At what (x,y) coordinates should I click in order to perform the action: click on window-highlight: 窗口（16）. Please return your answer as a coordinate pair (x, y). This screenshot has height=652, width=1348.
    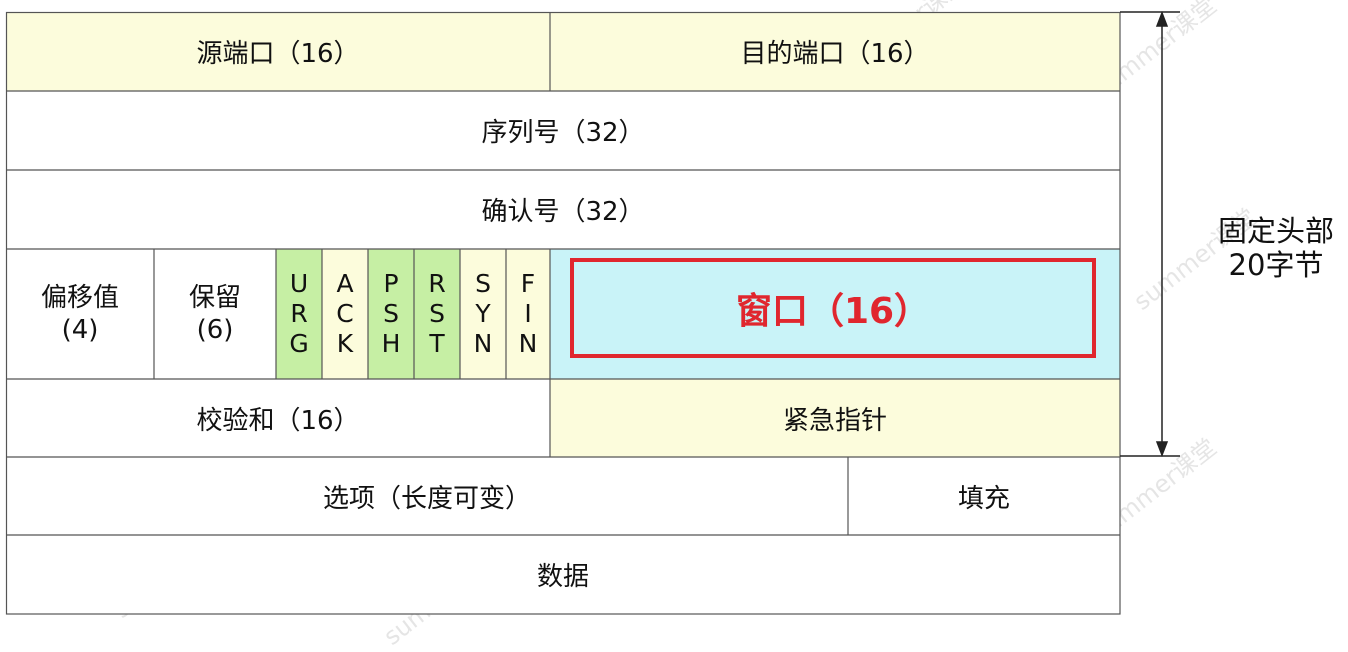
    Looking at the image, I should click on (833, 308).